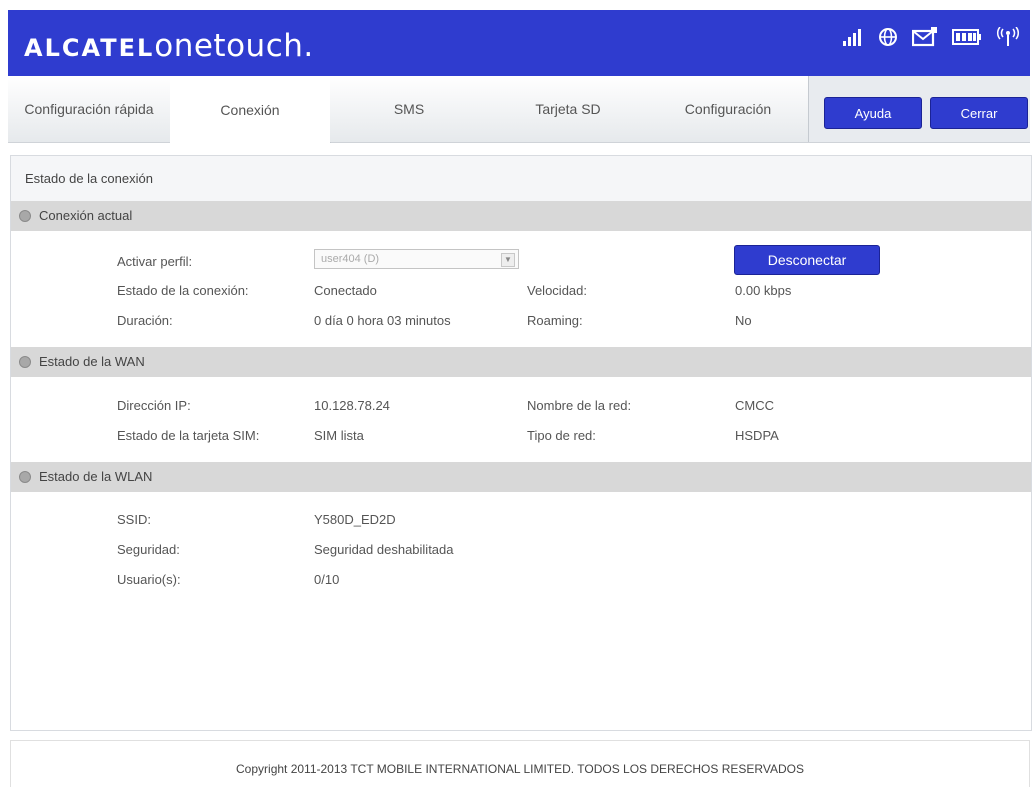 Image resolution: width=1035 pixels, height=797 pixels. Describe the element at coordinates (521, 178) in the screenshot. I see `page-title: Estado de la conexión` at that location.